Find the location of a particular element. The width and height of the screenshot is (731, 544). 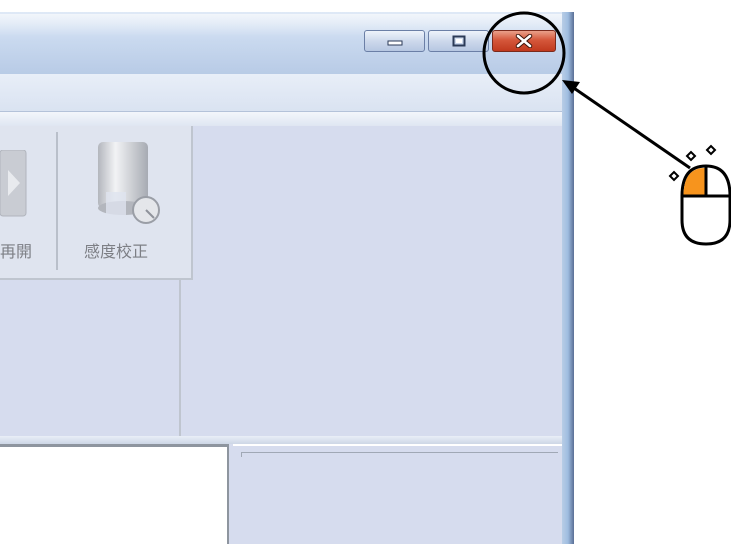

mouse-left-click-icon is located at coordinates (699, 195).